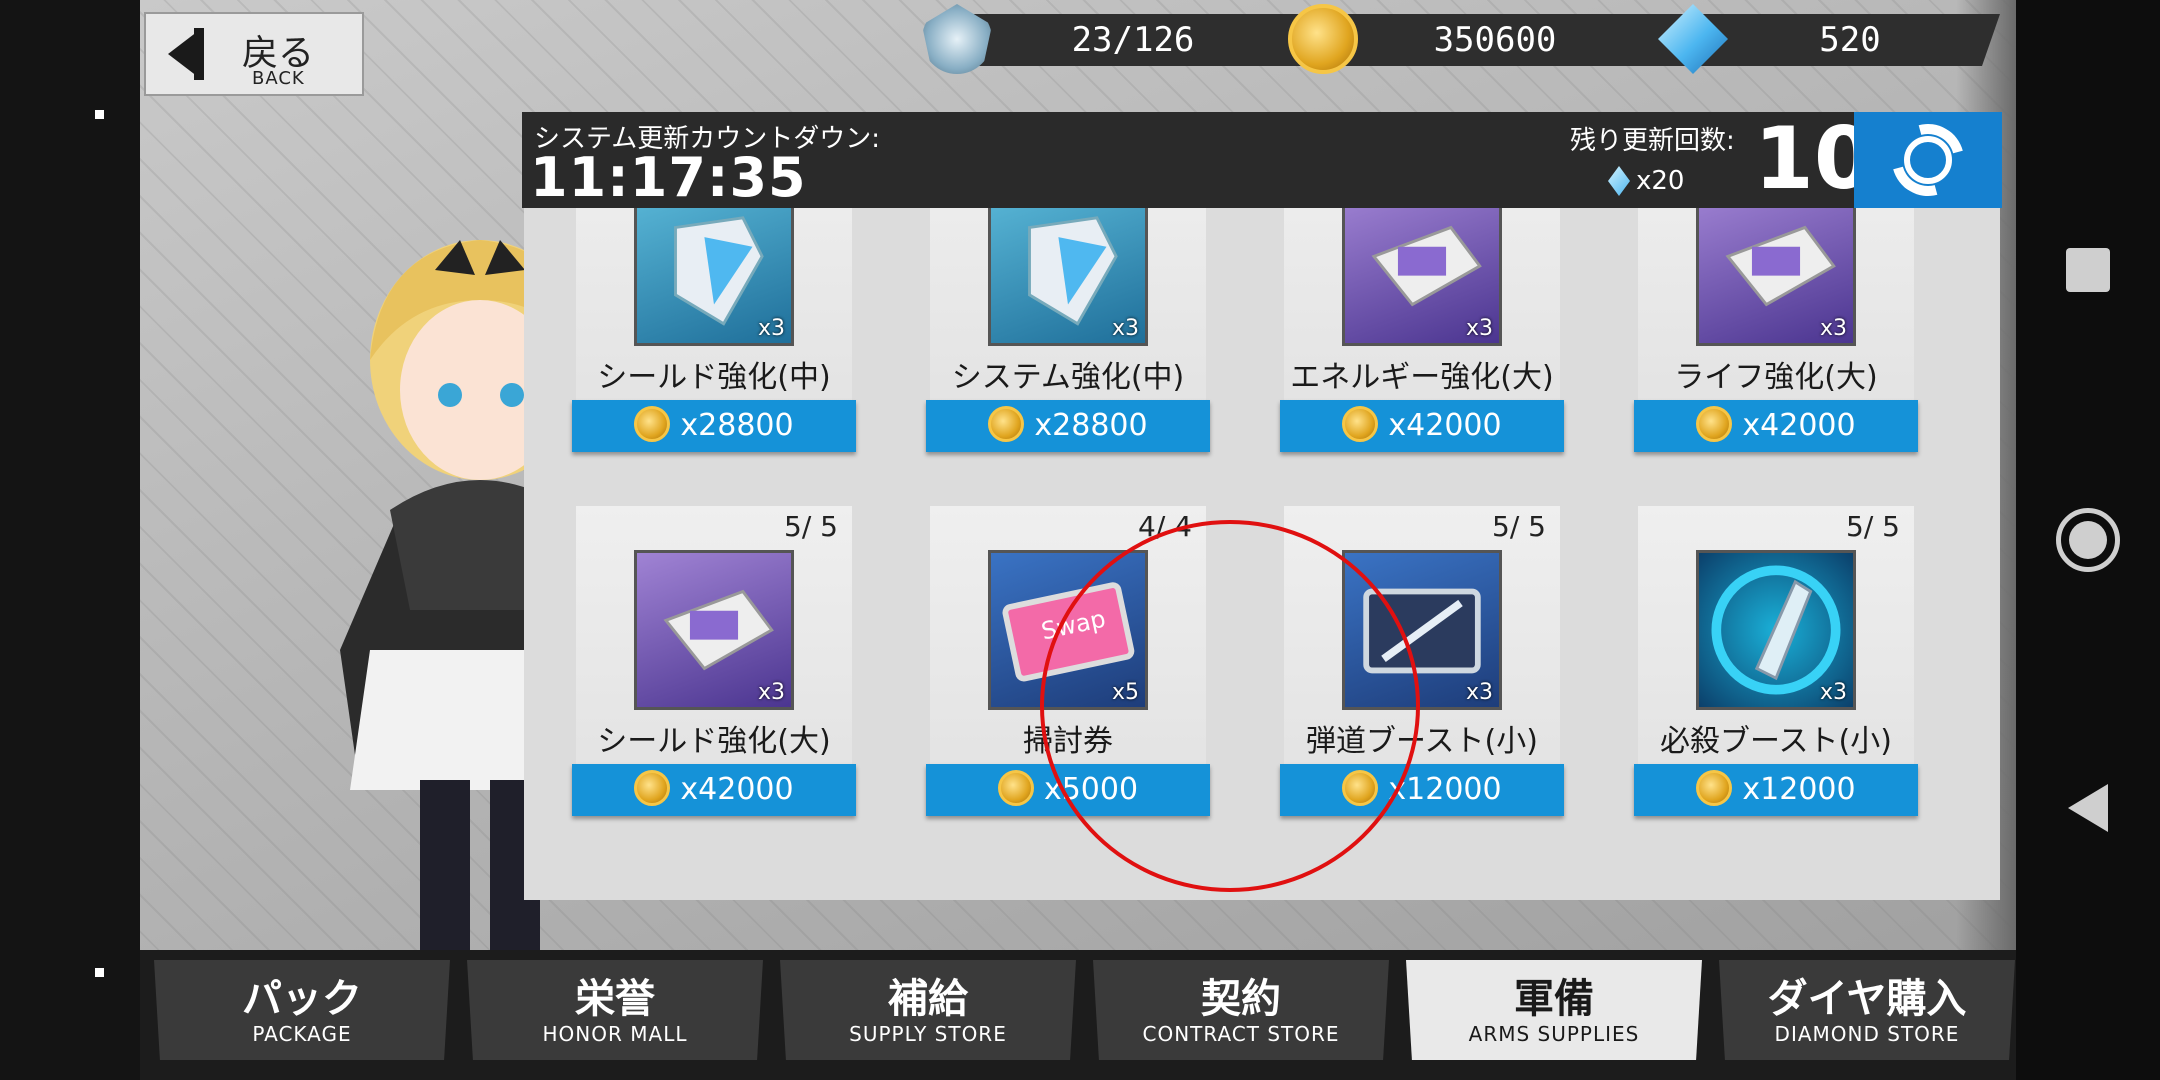  I want to click on item-name: ライフ強化(大), so click(1776, 377).